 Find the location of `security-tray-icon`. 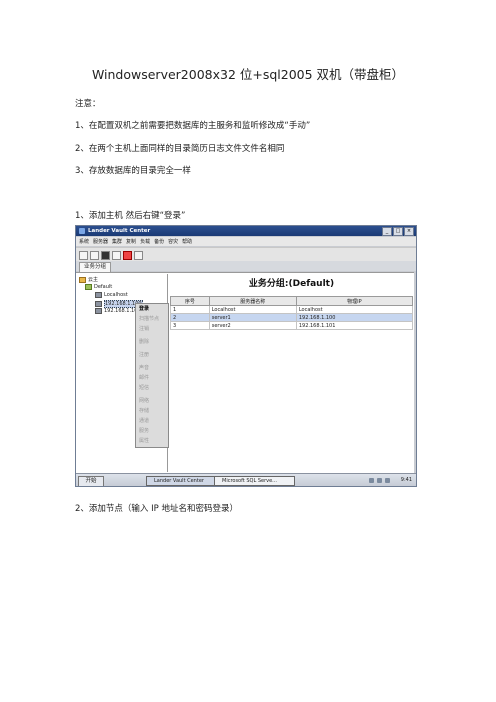

security-tray-icon is located at coordinates (387, 480).